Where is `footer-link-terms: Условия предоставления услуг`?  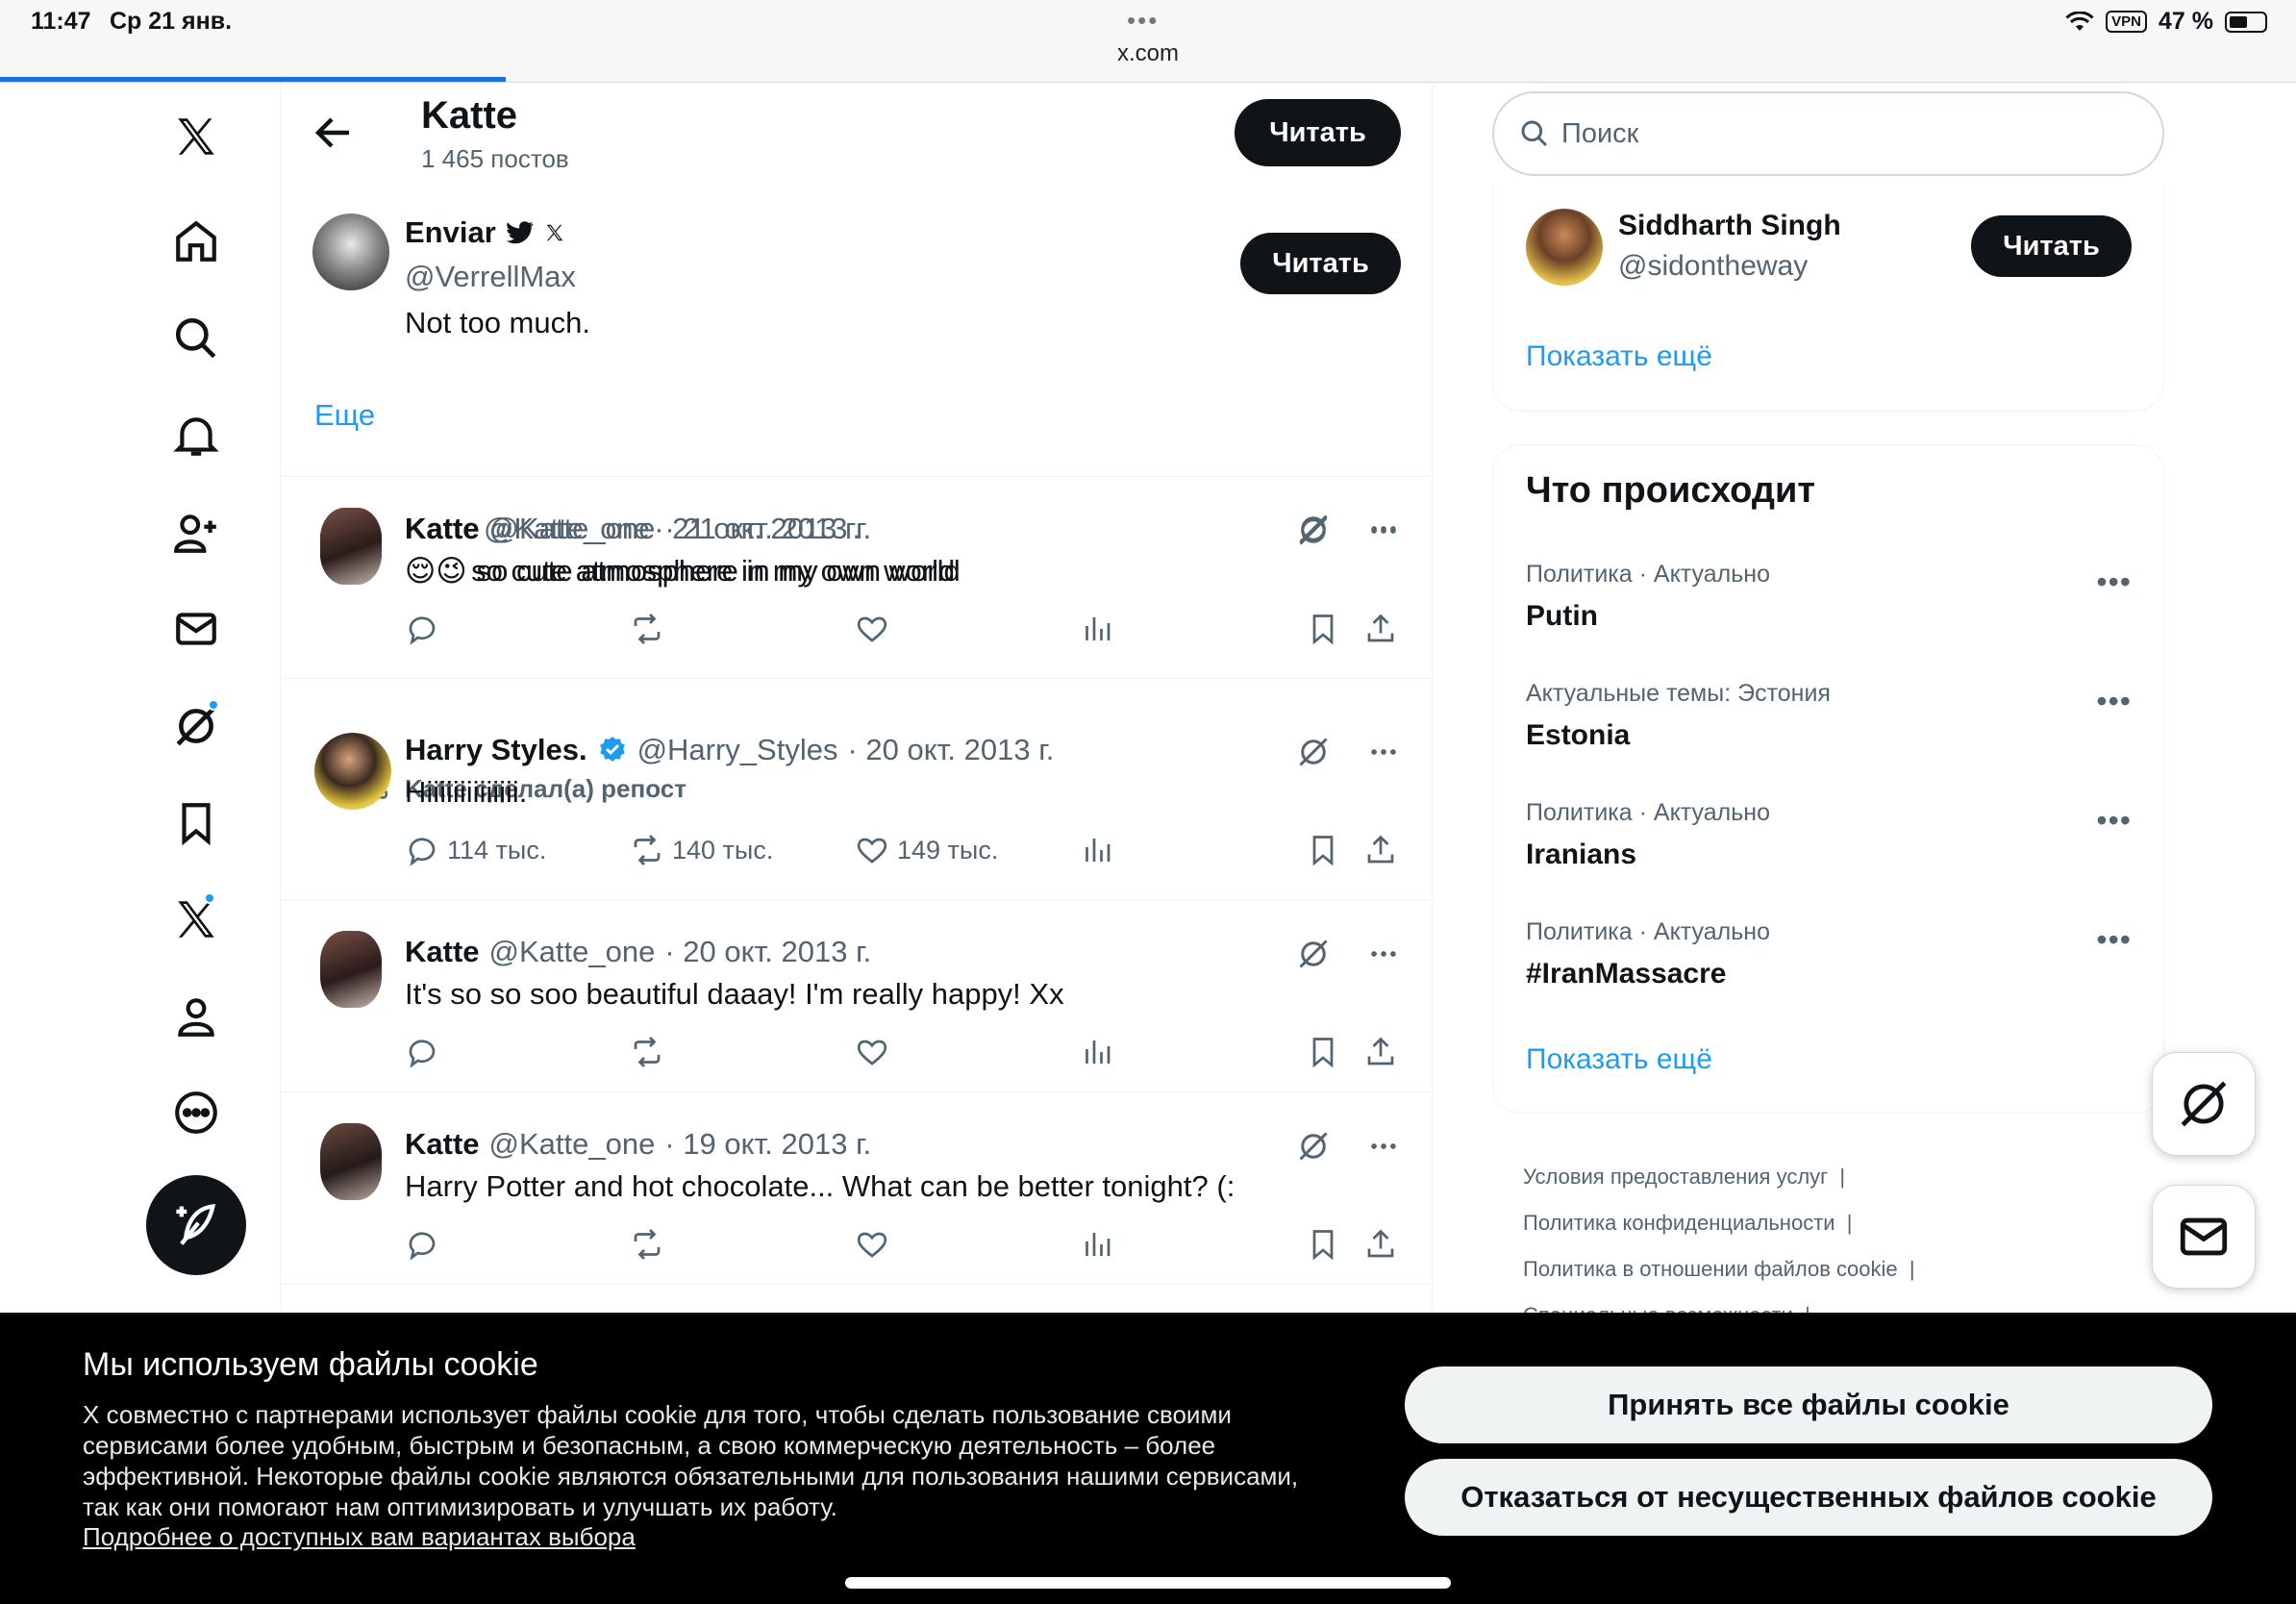
footer-link-terms: Условия предоставления услуг is located at coordinates (1675, 1177).